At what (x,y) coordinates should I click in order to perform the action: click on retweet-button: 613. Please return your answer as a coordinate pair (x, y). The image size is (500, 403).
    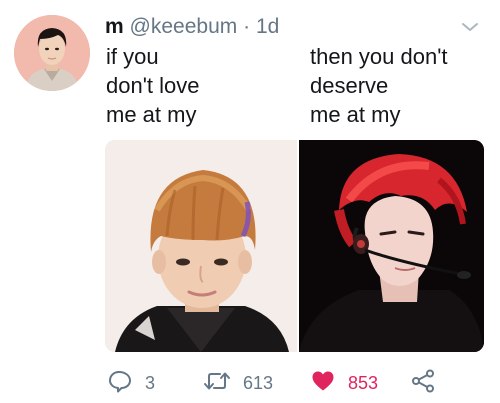
    Looking at the image, I should click on (238, 383).